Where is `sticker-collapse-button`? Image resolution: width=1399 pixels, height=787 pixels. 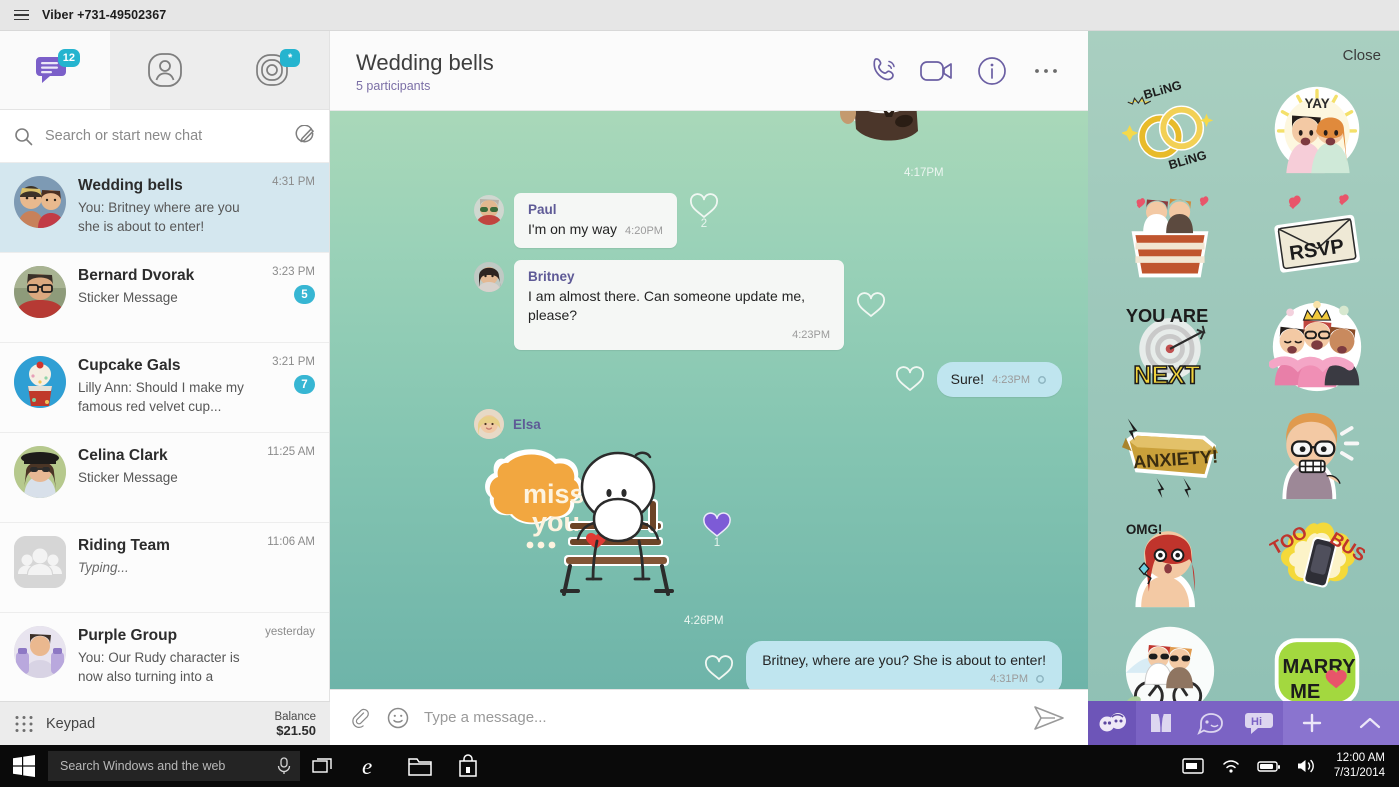
sticker-collapse-button is located at coordinates (1370, 723).